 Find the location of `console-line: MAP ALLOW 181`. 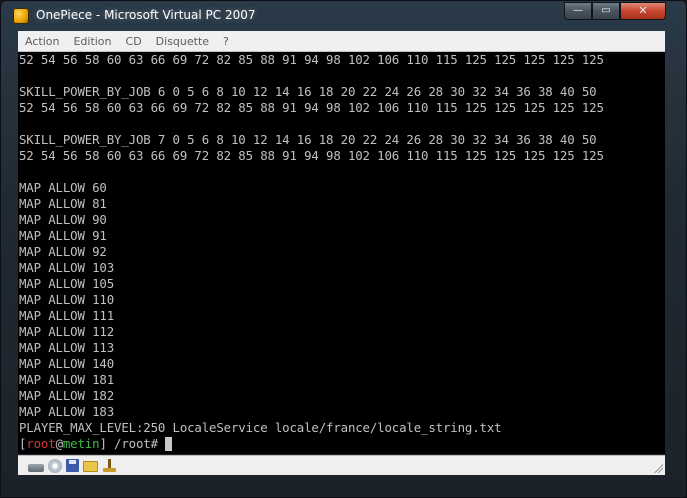

console-line: MAP ALLOW 181 is located at coordinates (67, 379).